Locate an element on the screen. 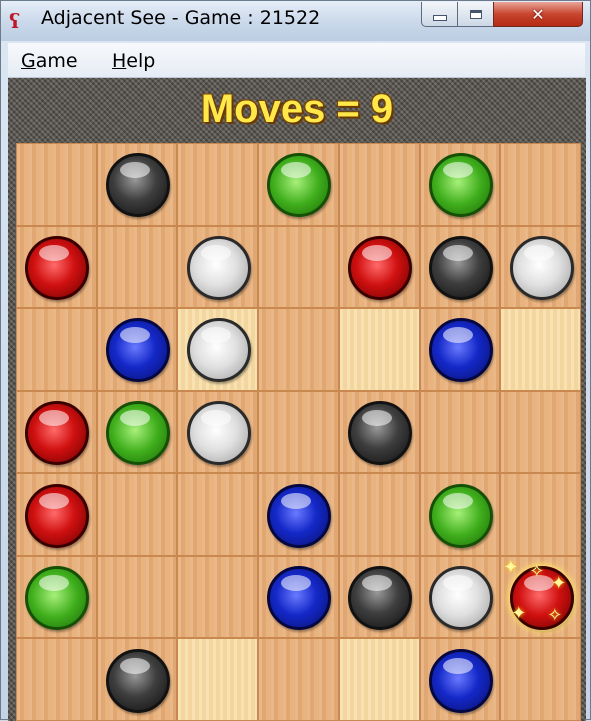 The width and height of the screenshot is (591, 721). maximize-button is located at coordinates (475, 14).